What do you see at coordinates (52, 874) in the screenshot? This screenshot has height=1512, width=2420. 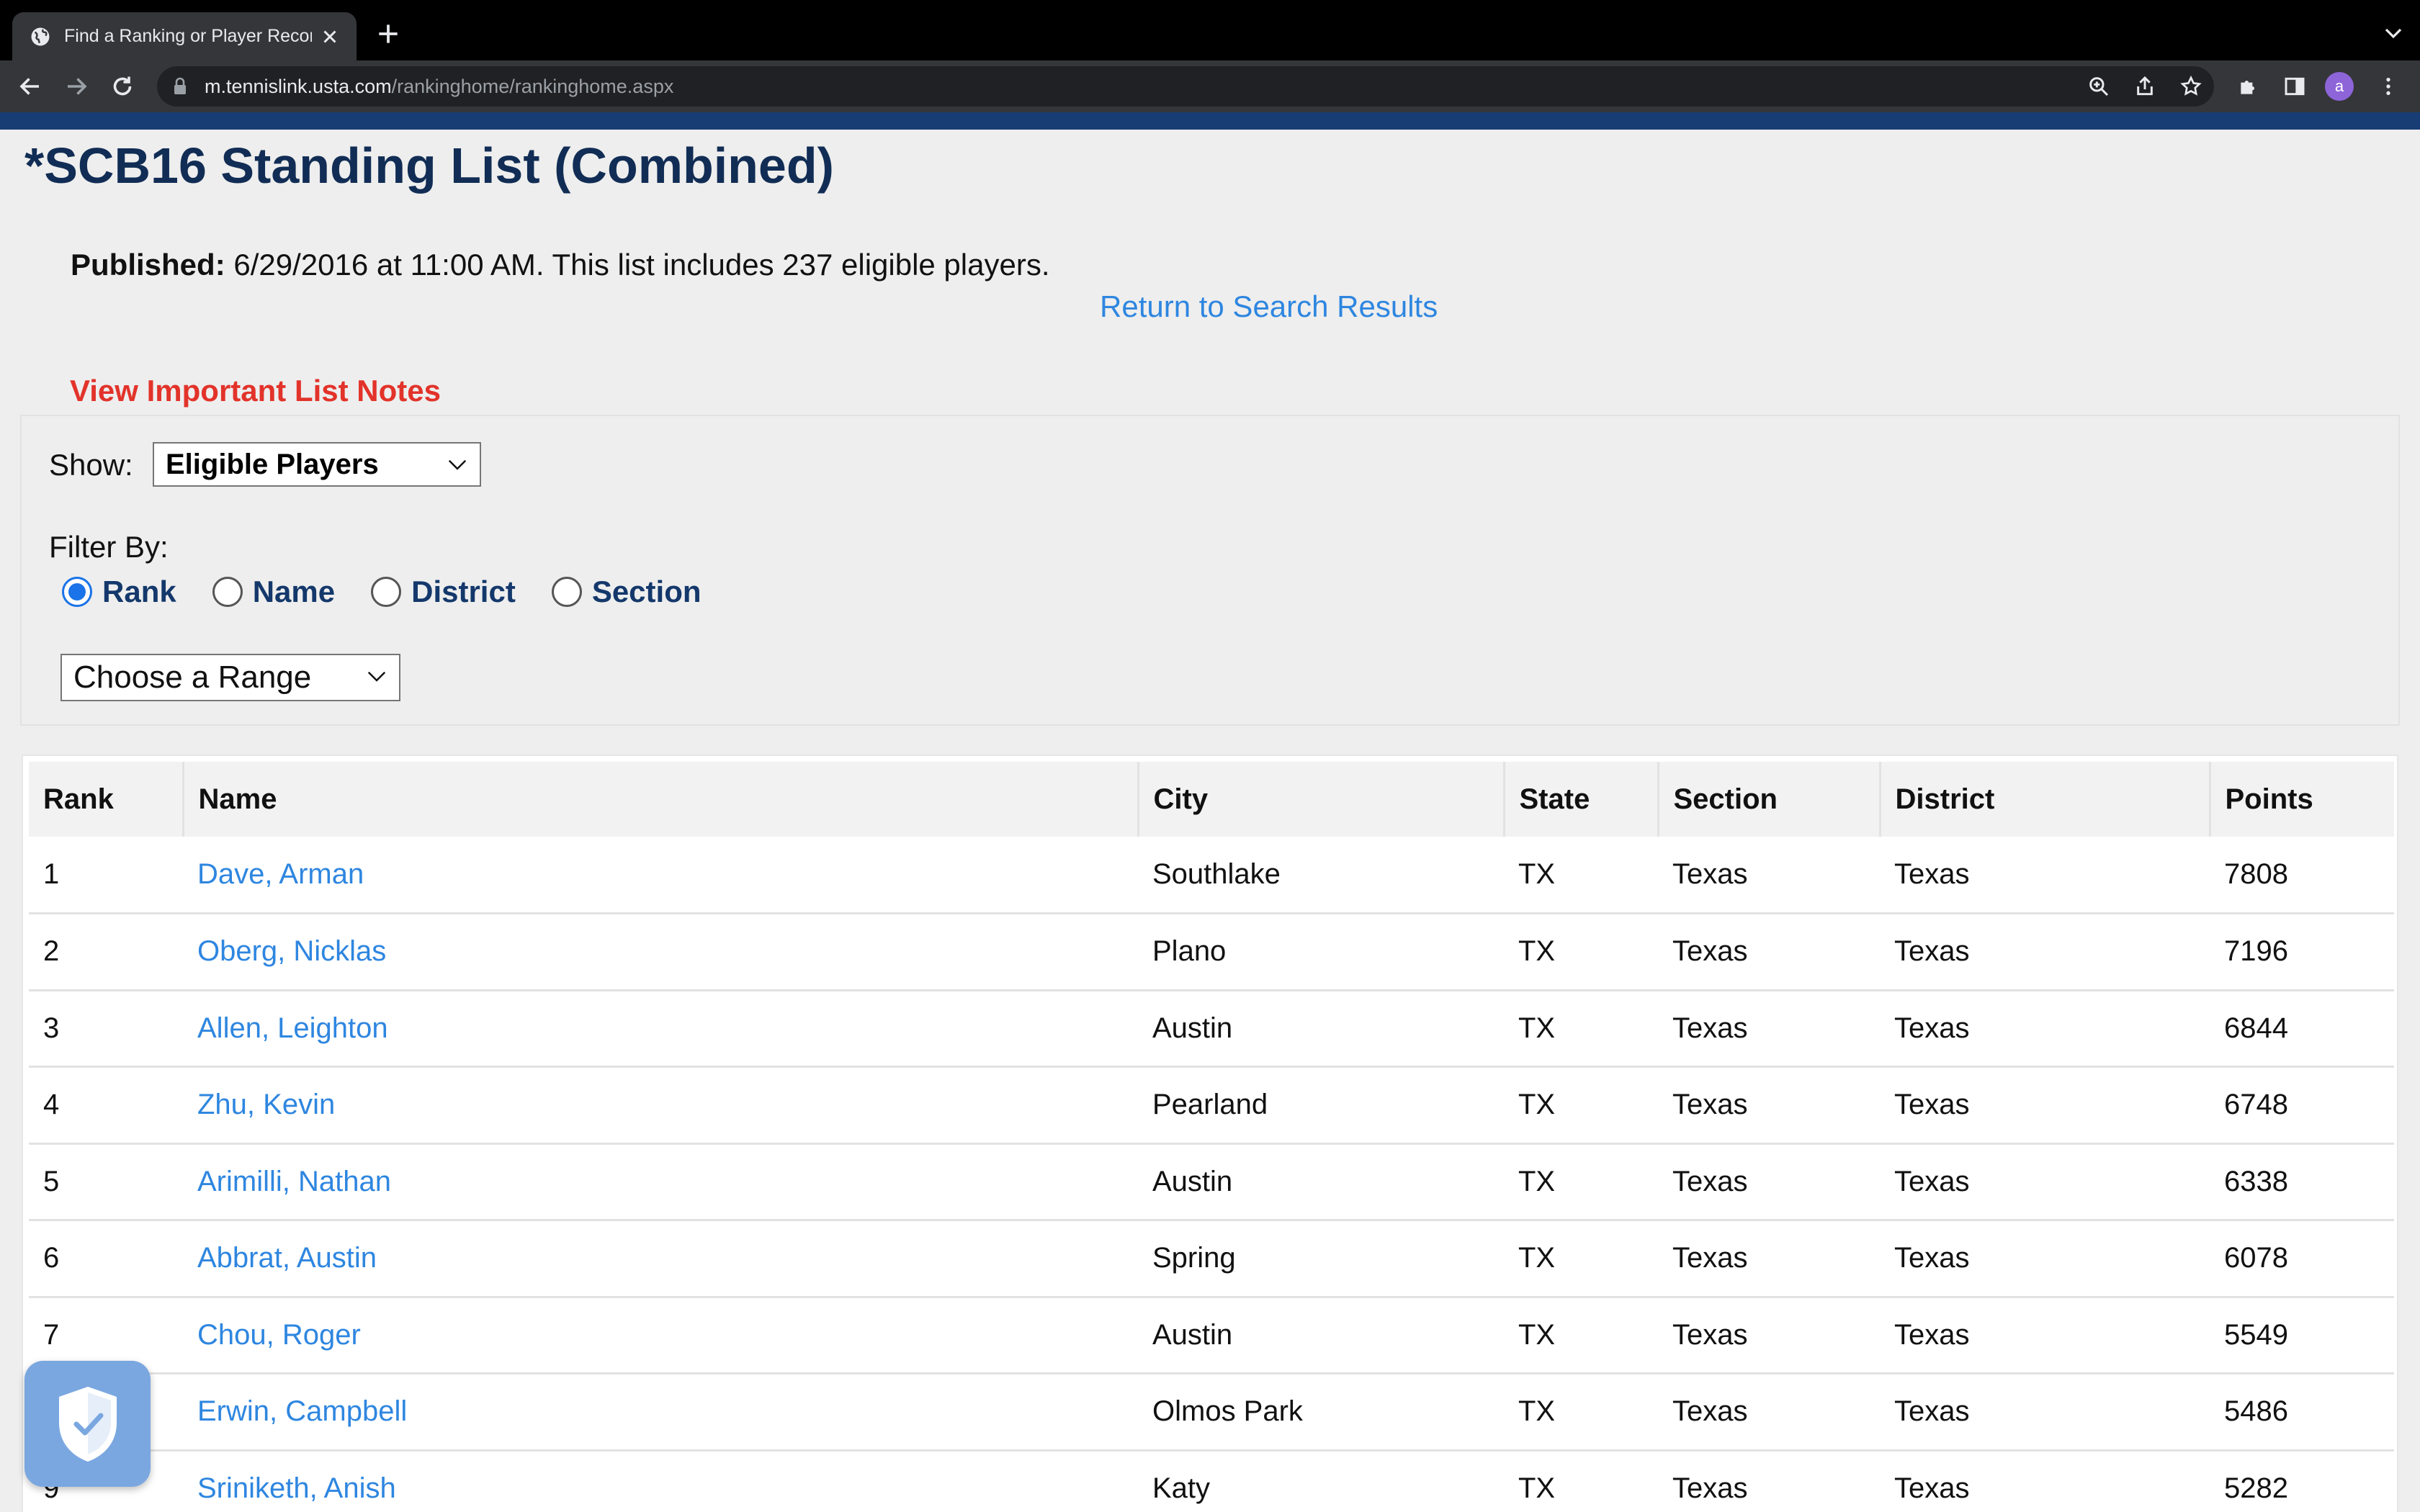 I see `cell-rank: 1` at bounding box center [52, 874].